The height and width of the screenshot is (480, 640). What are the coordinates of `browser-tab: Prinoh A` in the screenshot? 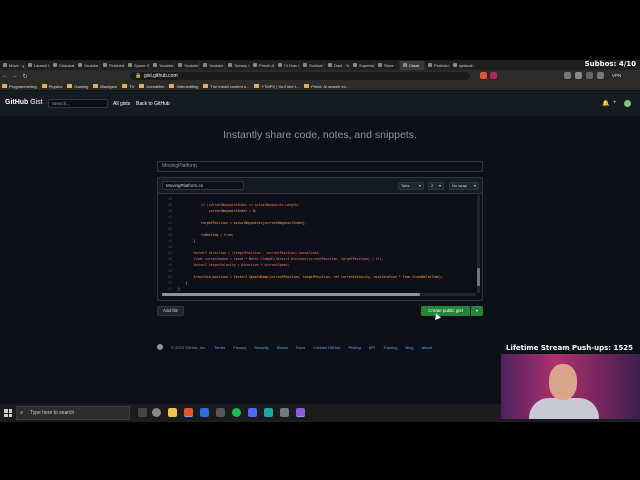 It's located at (262, 65).